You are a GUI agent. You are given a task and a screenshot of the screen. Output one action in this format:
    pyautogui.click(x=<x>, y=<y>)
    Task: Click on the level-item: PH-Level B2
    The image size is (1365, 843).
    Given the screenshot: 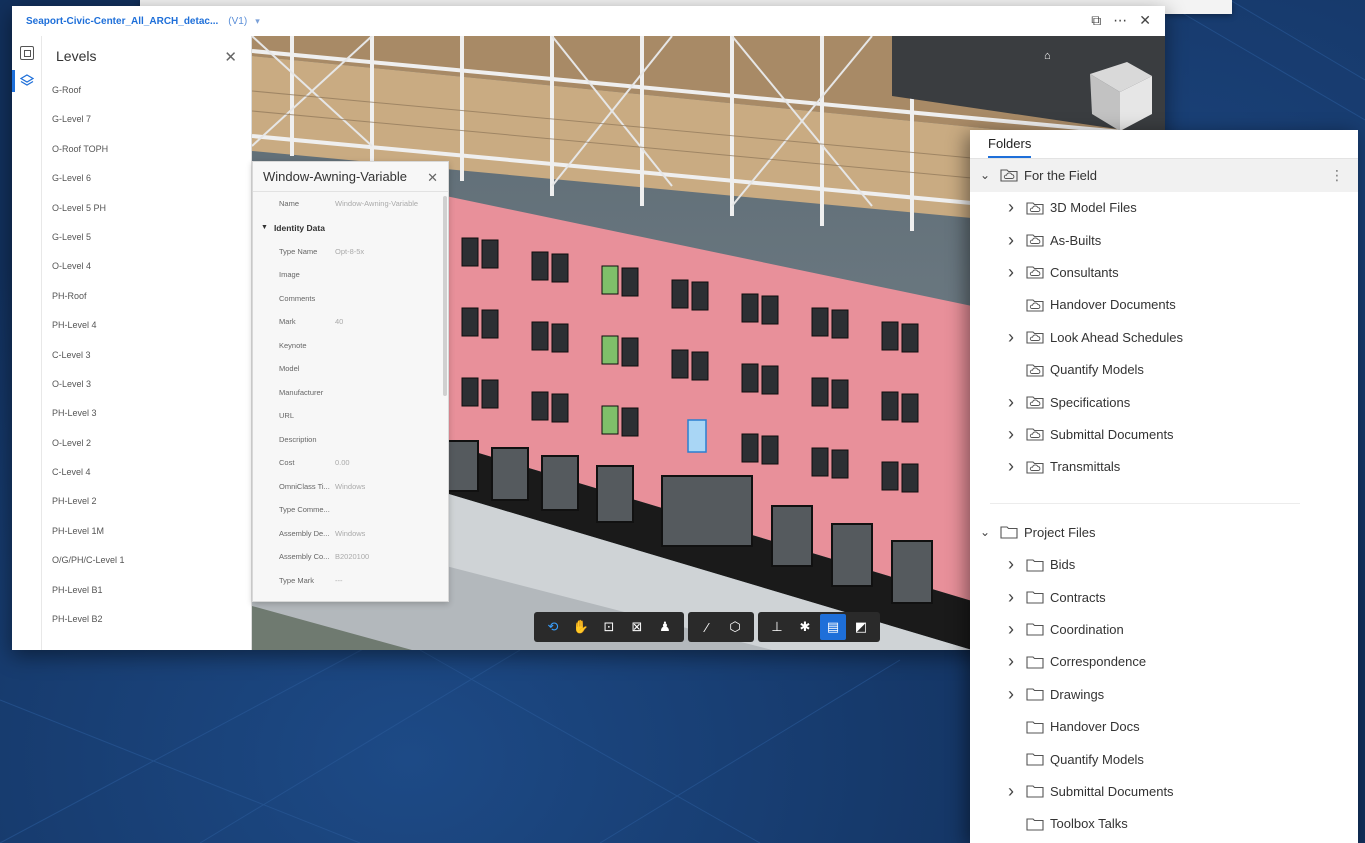 What is the action you would take?
    pyautogui.click(x=146, y=619)
    